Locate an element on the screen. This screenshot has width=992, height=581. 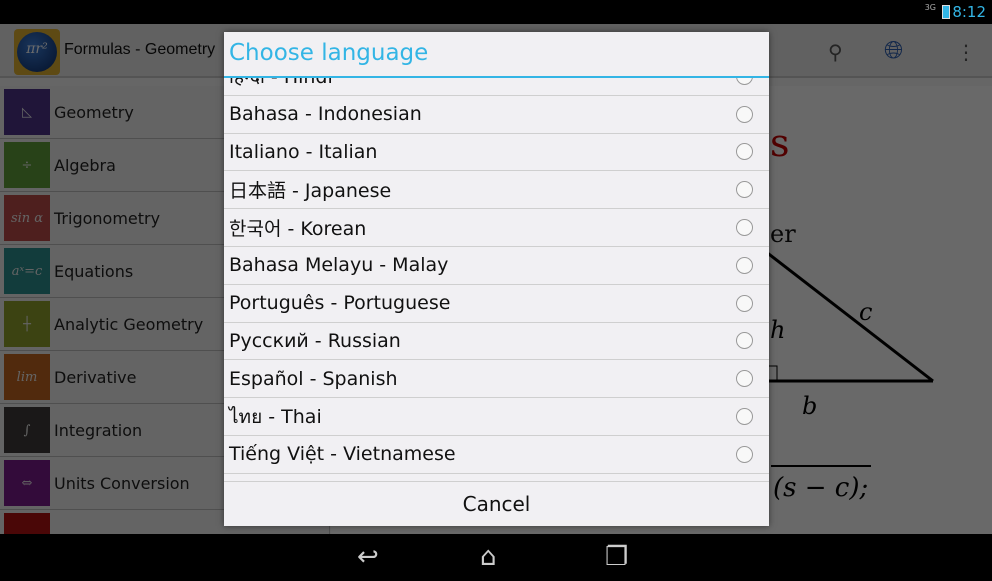
sidebar-item-label: Derivative is located at coordinates (95, 377).